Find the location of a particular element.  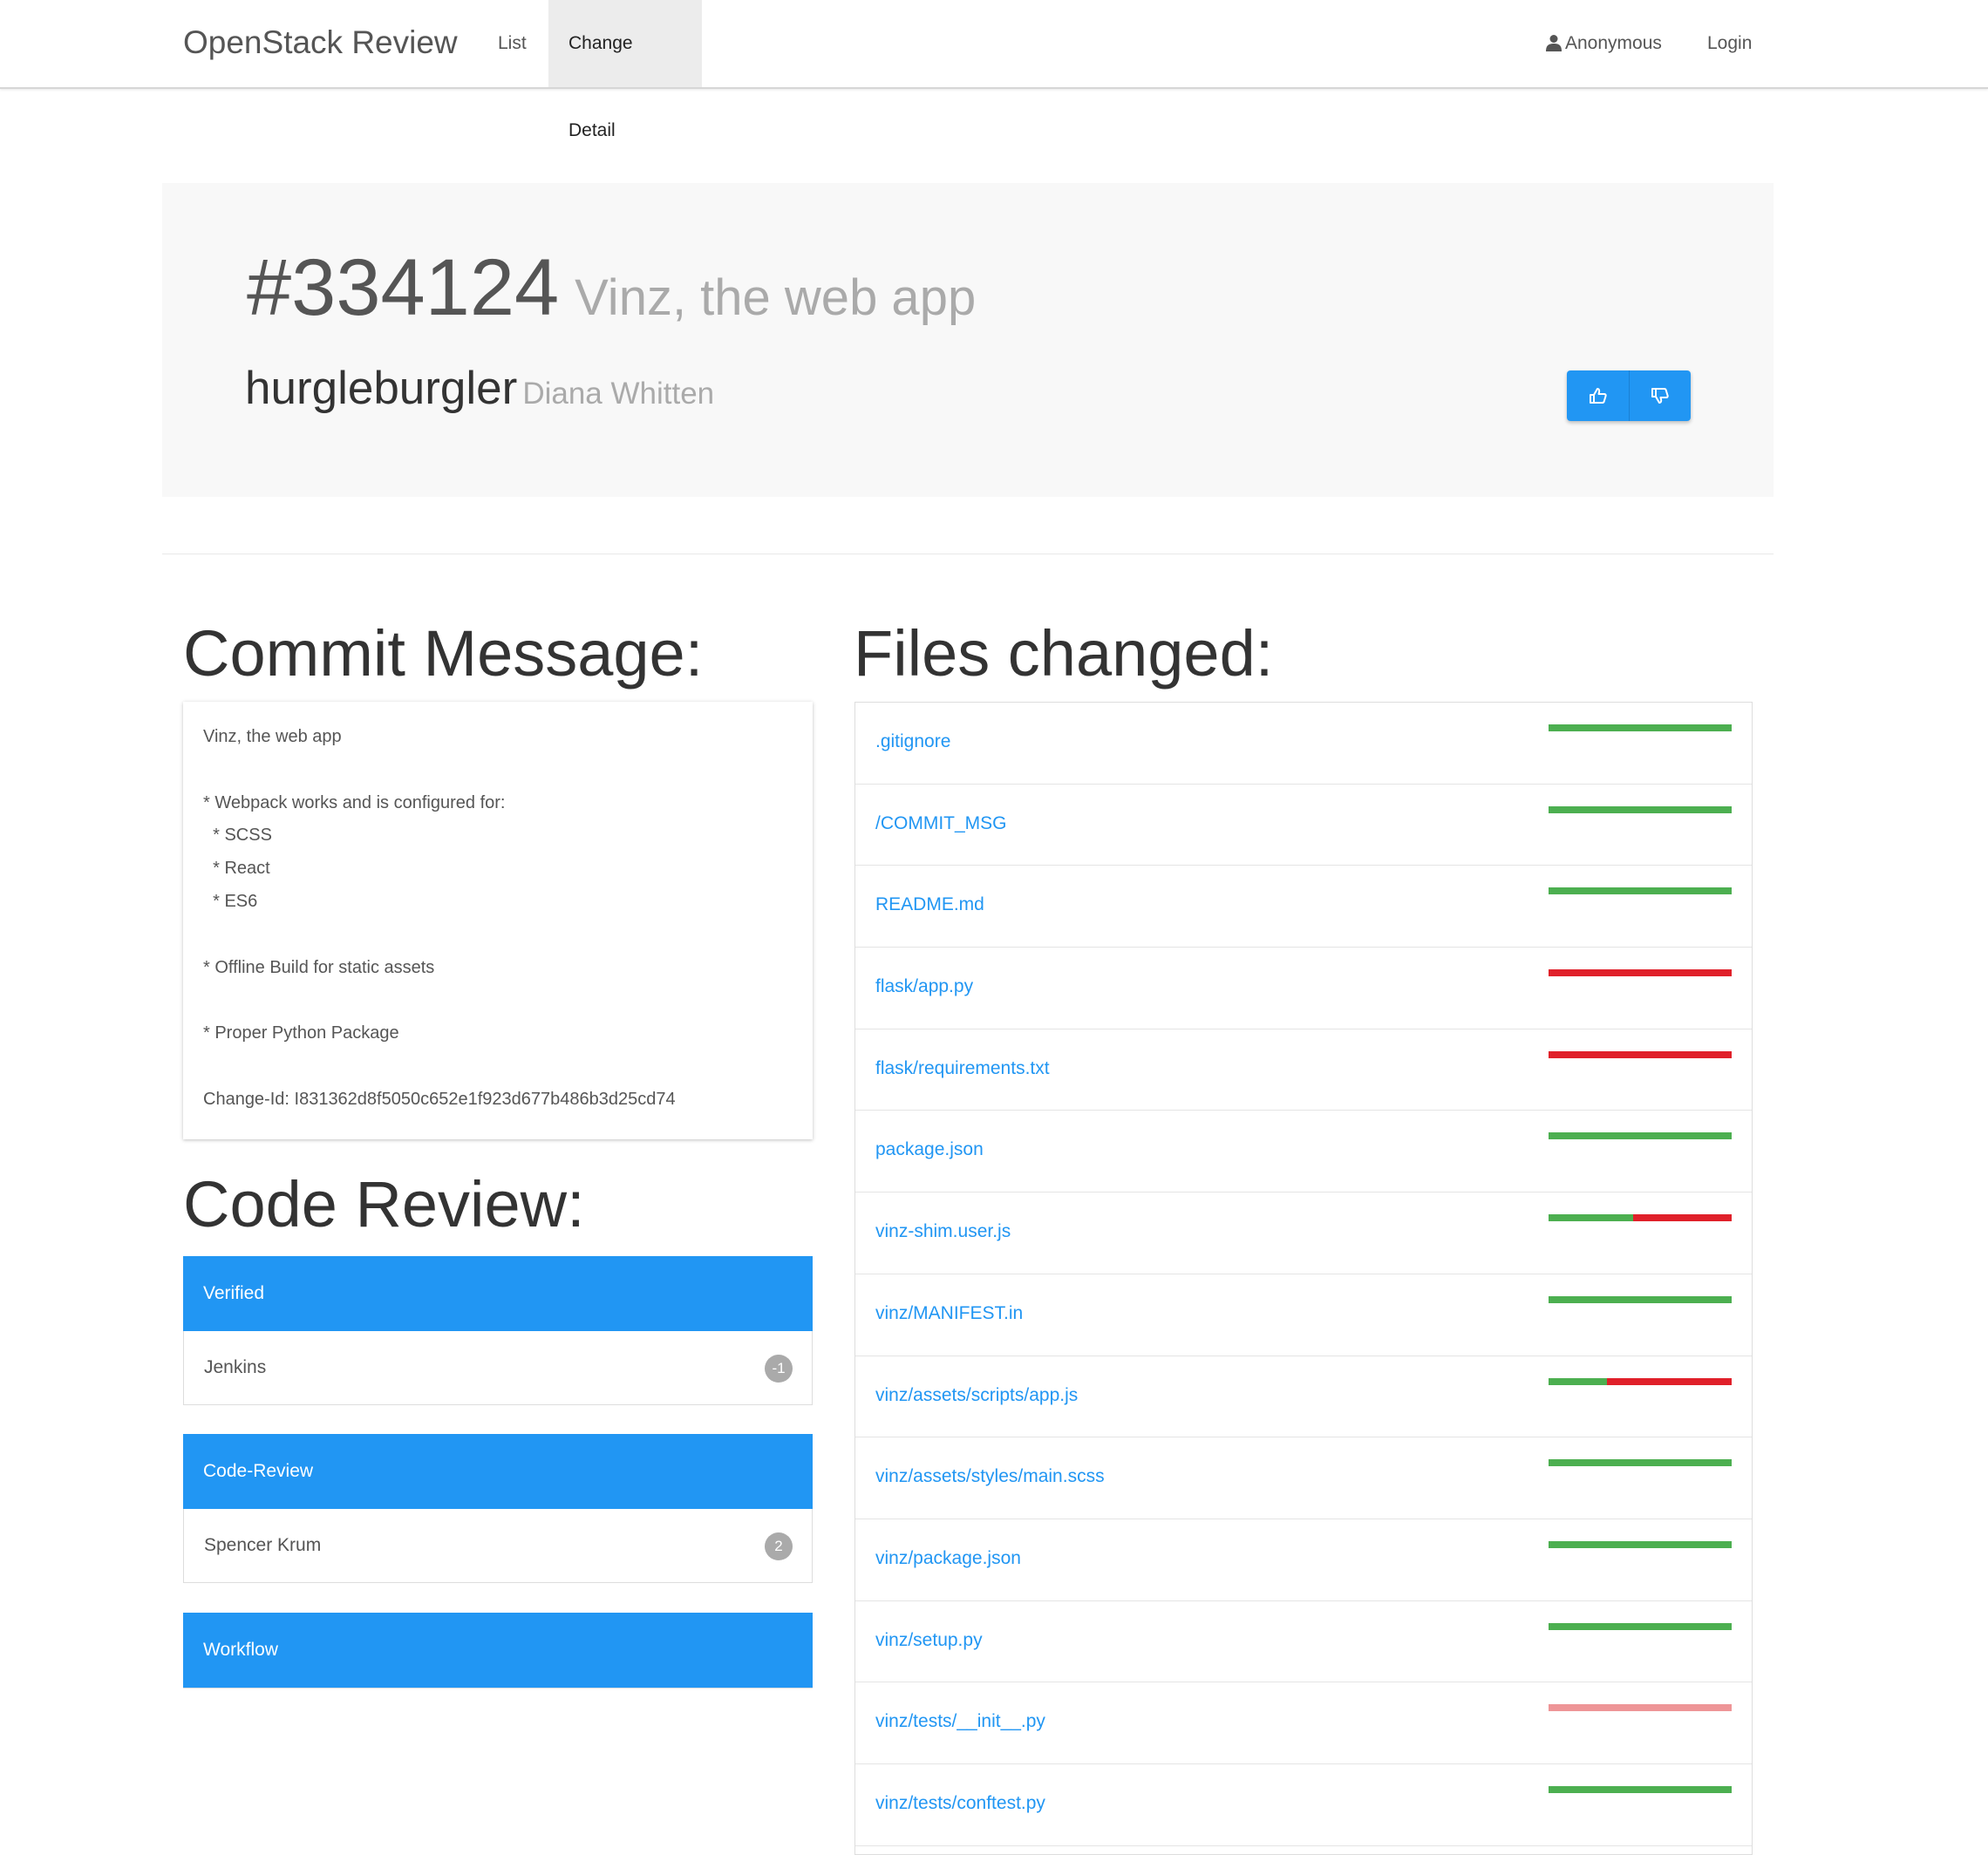

vote-button-group is located at coordinates (1629, 395).